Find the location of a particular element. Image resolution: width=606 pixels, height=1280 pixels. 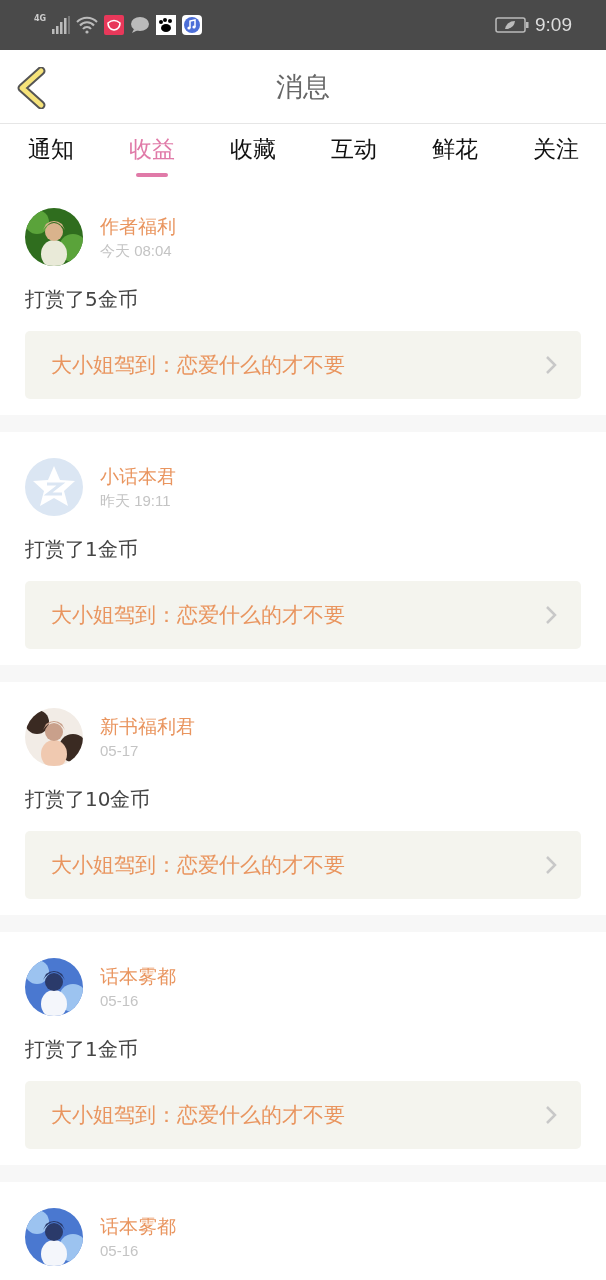

default-avatar-icon is located at coordinates (54, 487).